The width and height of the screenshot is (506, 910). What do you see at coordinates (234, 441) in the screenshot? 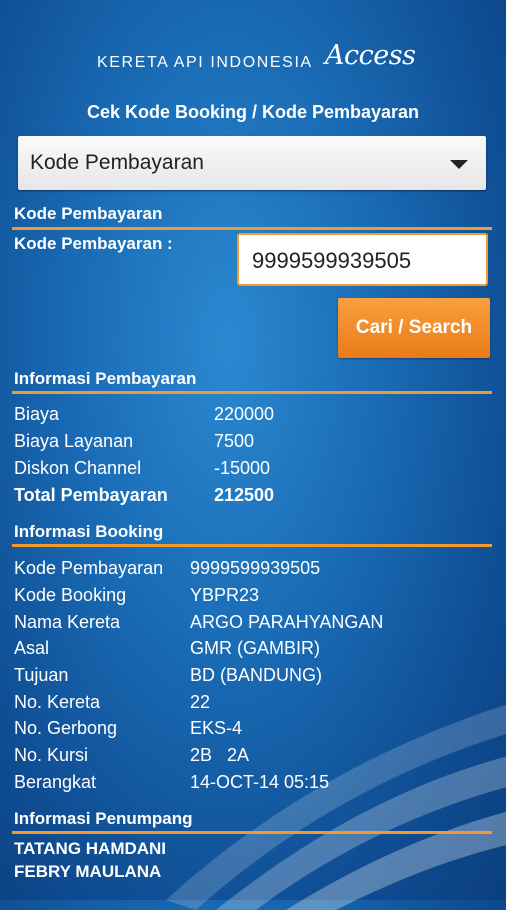
I see `payment-row-value: 7500` at bounding box center [234, 441].